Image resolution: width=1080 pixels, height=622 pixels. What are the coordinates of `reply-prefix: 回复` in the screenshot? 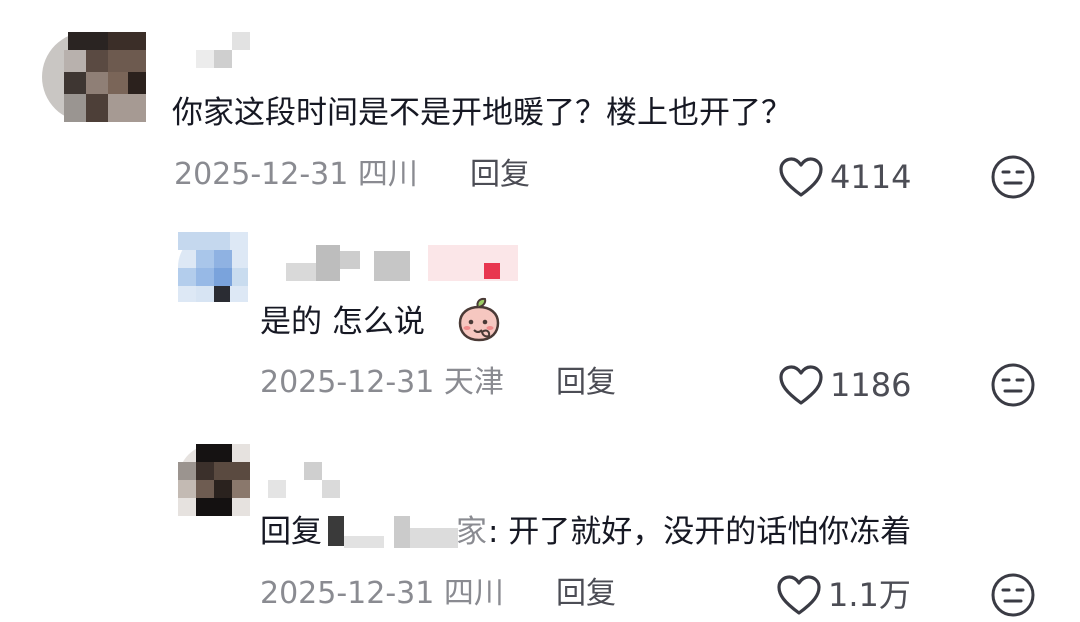 It's located at (291, 532).